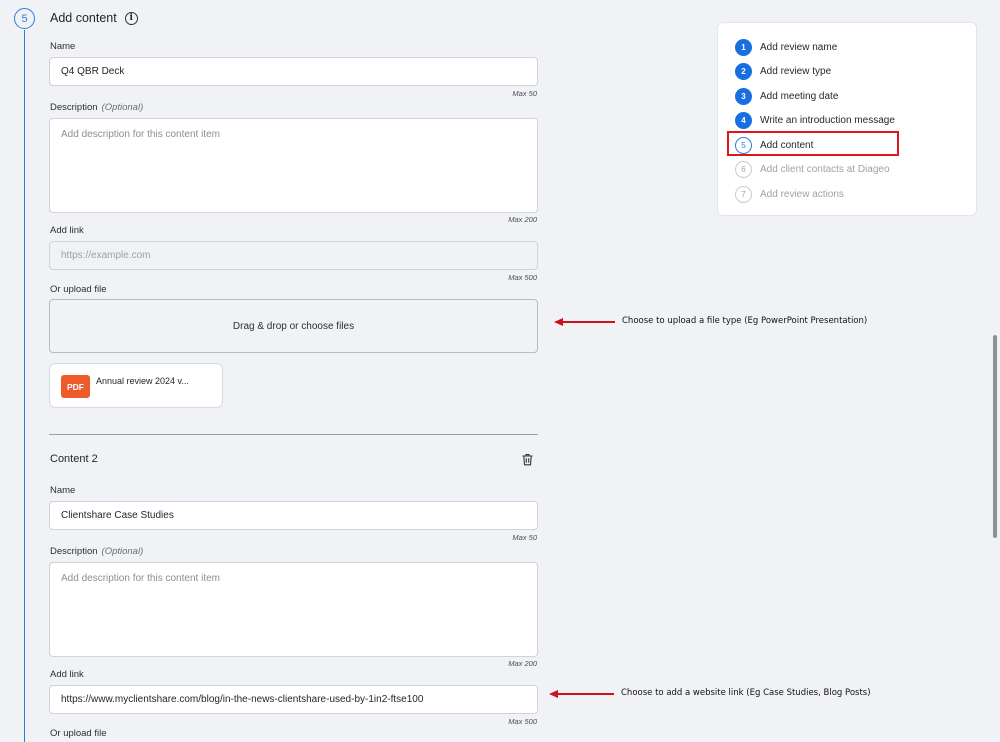 The image size is (1000, 742). What do you see at coordinates (527, 459) in the screenshot?
I see `trash-icon` at bounding box center [527, 459].